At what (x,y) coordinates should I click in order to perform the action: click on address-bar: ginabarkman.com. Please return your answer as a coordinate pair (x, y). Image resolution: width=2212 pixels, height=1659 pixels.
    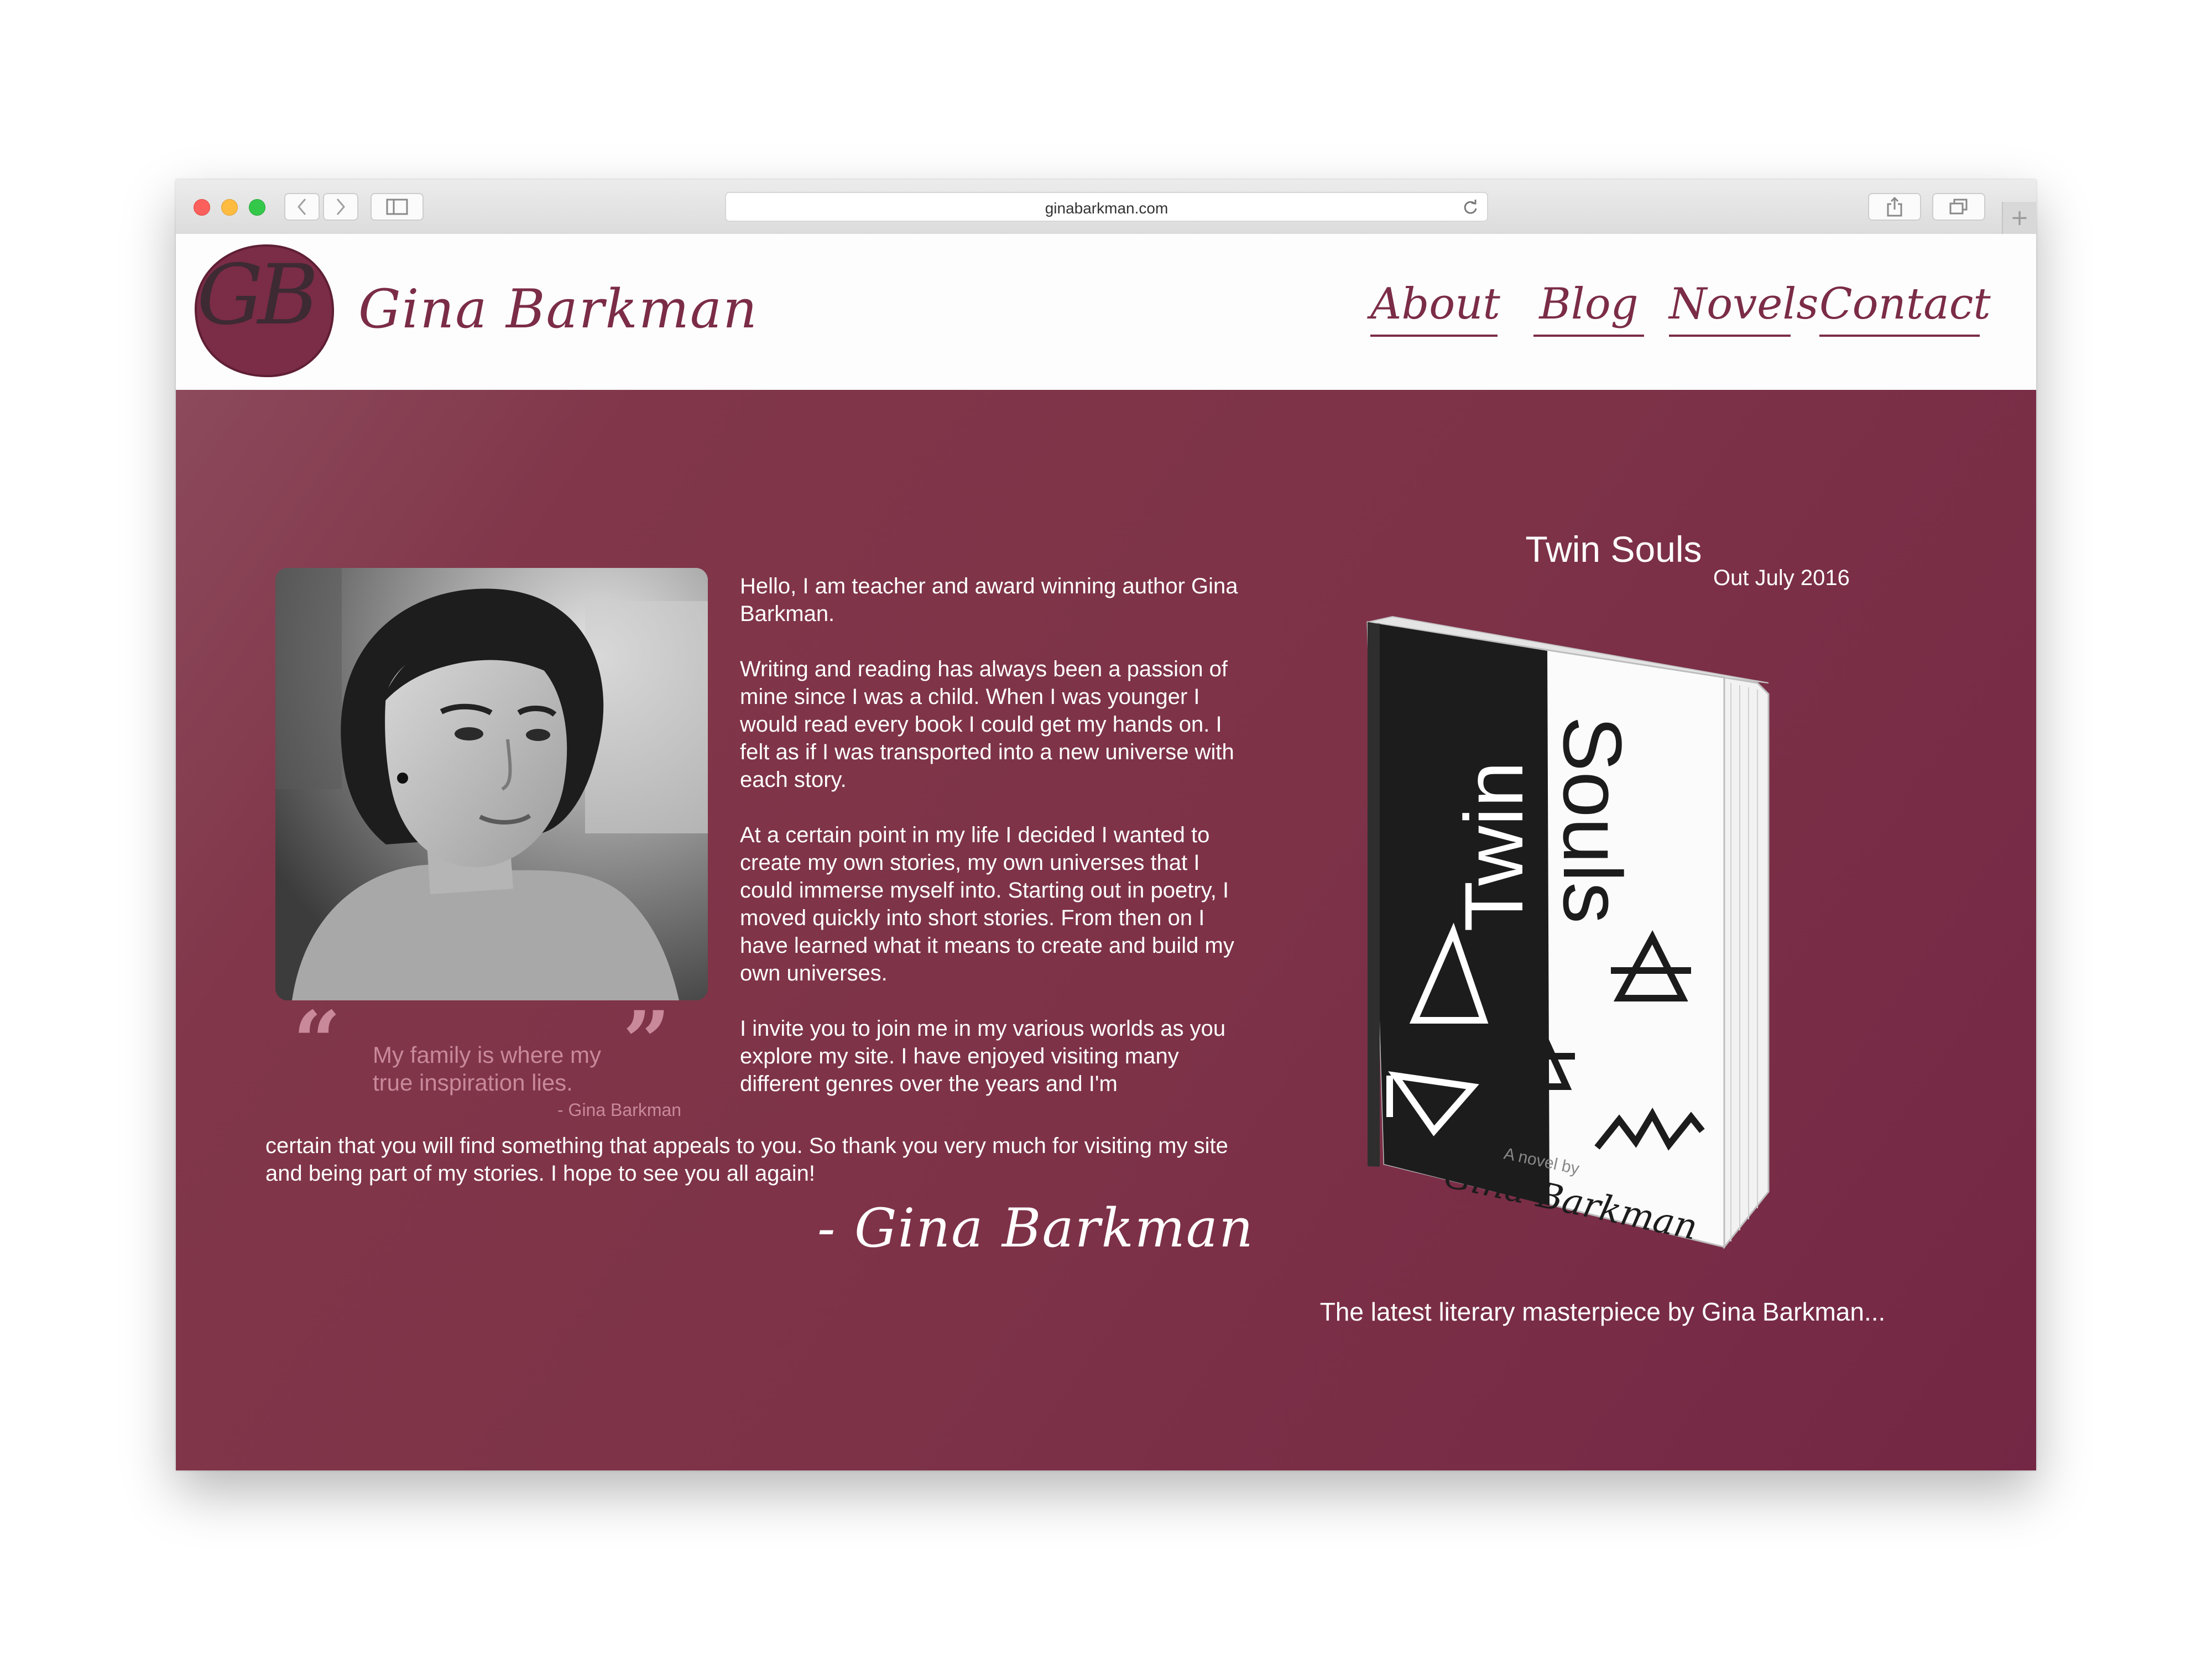
    Looking at the image, I should click on (1107, 207).